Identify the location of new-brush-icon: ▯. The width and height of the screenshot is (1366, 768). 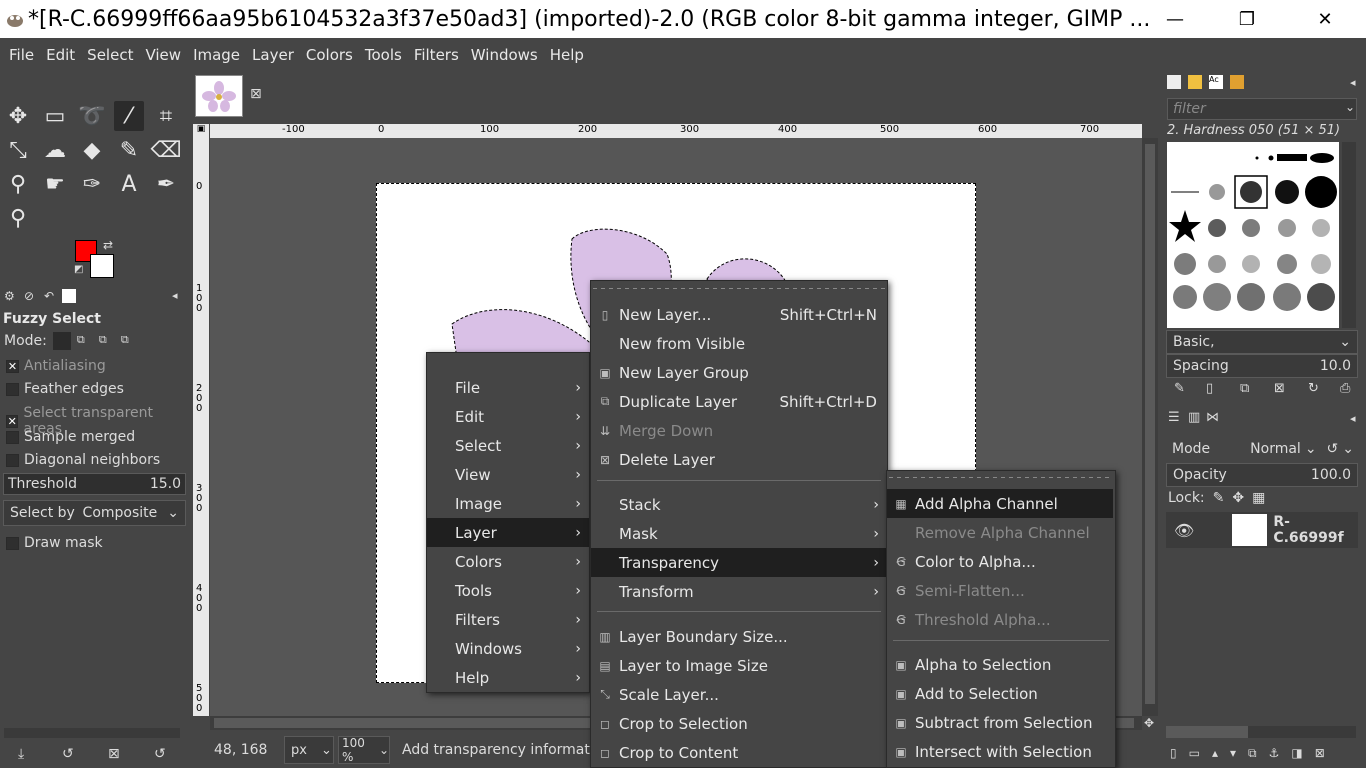
(1209, 388).